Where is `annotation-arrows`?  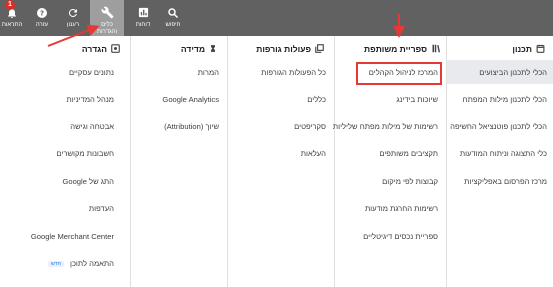
annotation-arrows is located at coordinates (226, 30).